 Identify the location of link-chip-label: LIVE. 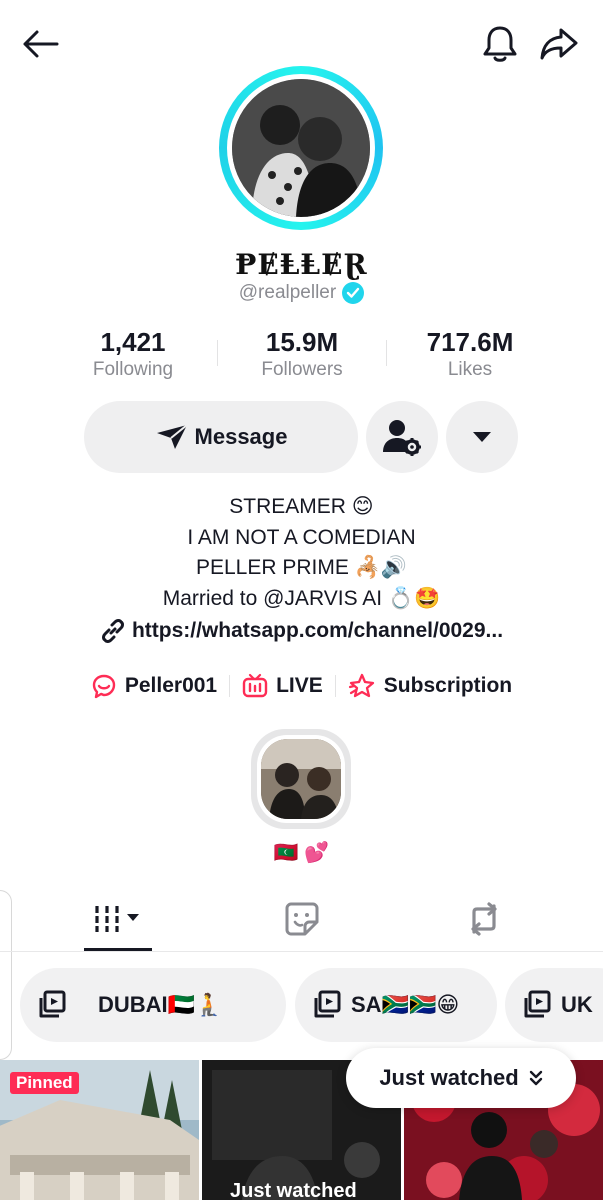
(299, 685).